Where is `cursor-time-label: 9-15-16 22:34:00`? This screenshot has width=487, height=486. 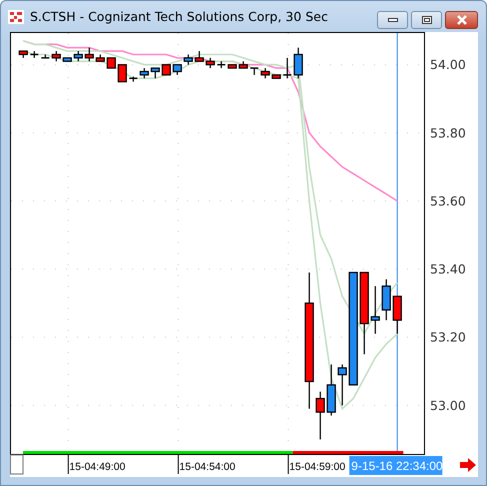 cursor-time-label: 9-15-16 22:34:00 is located at coordinates (396, 465).